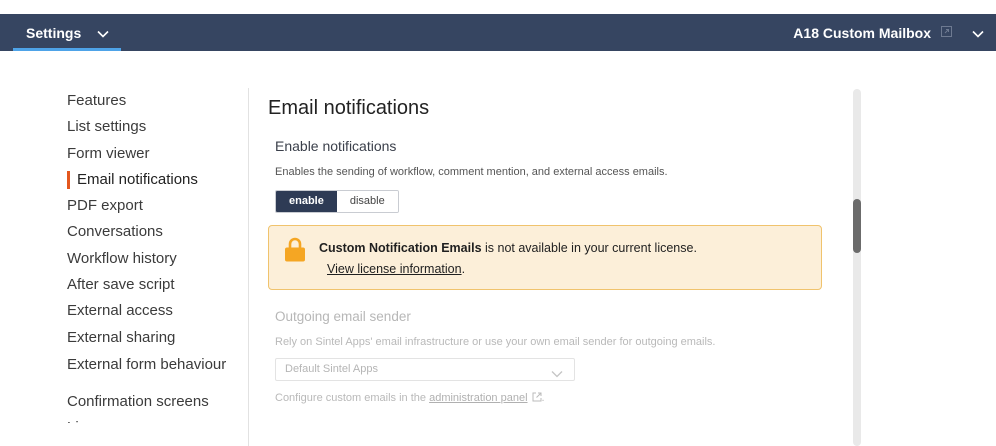 The width and height of the screenshot is (996, 446). Describe the element at coordinates (67, 49) in the screenshot. I see `active-tab-indicator` at that location.